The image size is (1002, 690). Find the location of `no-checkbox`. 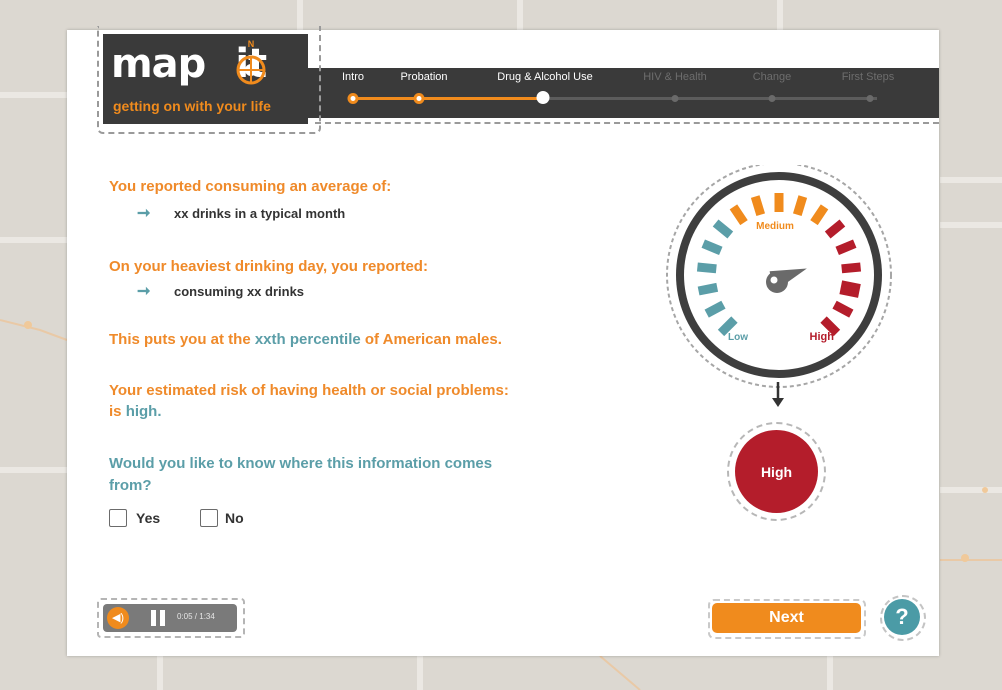

no-checkbox is located at coordinates (209, 518).